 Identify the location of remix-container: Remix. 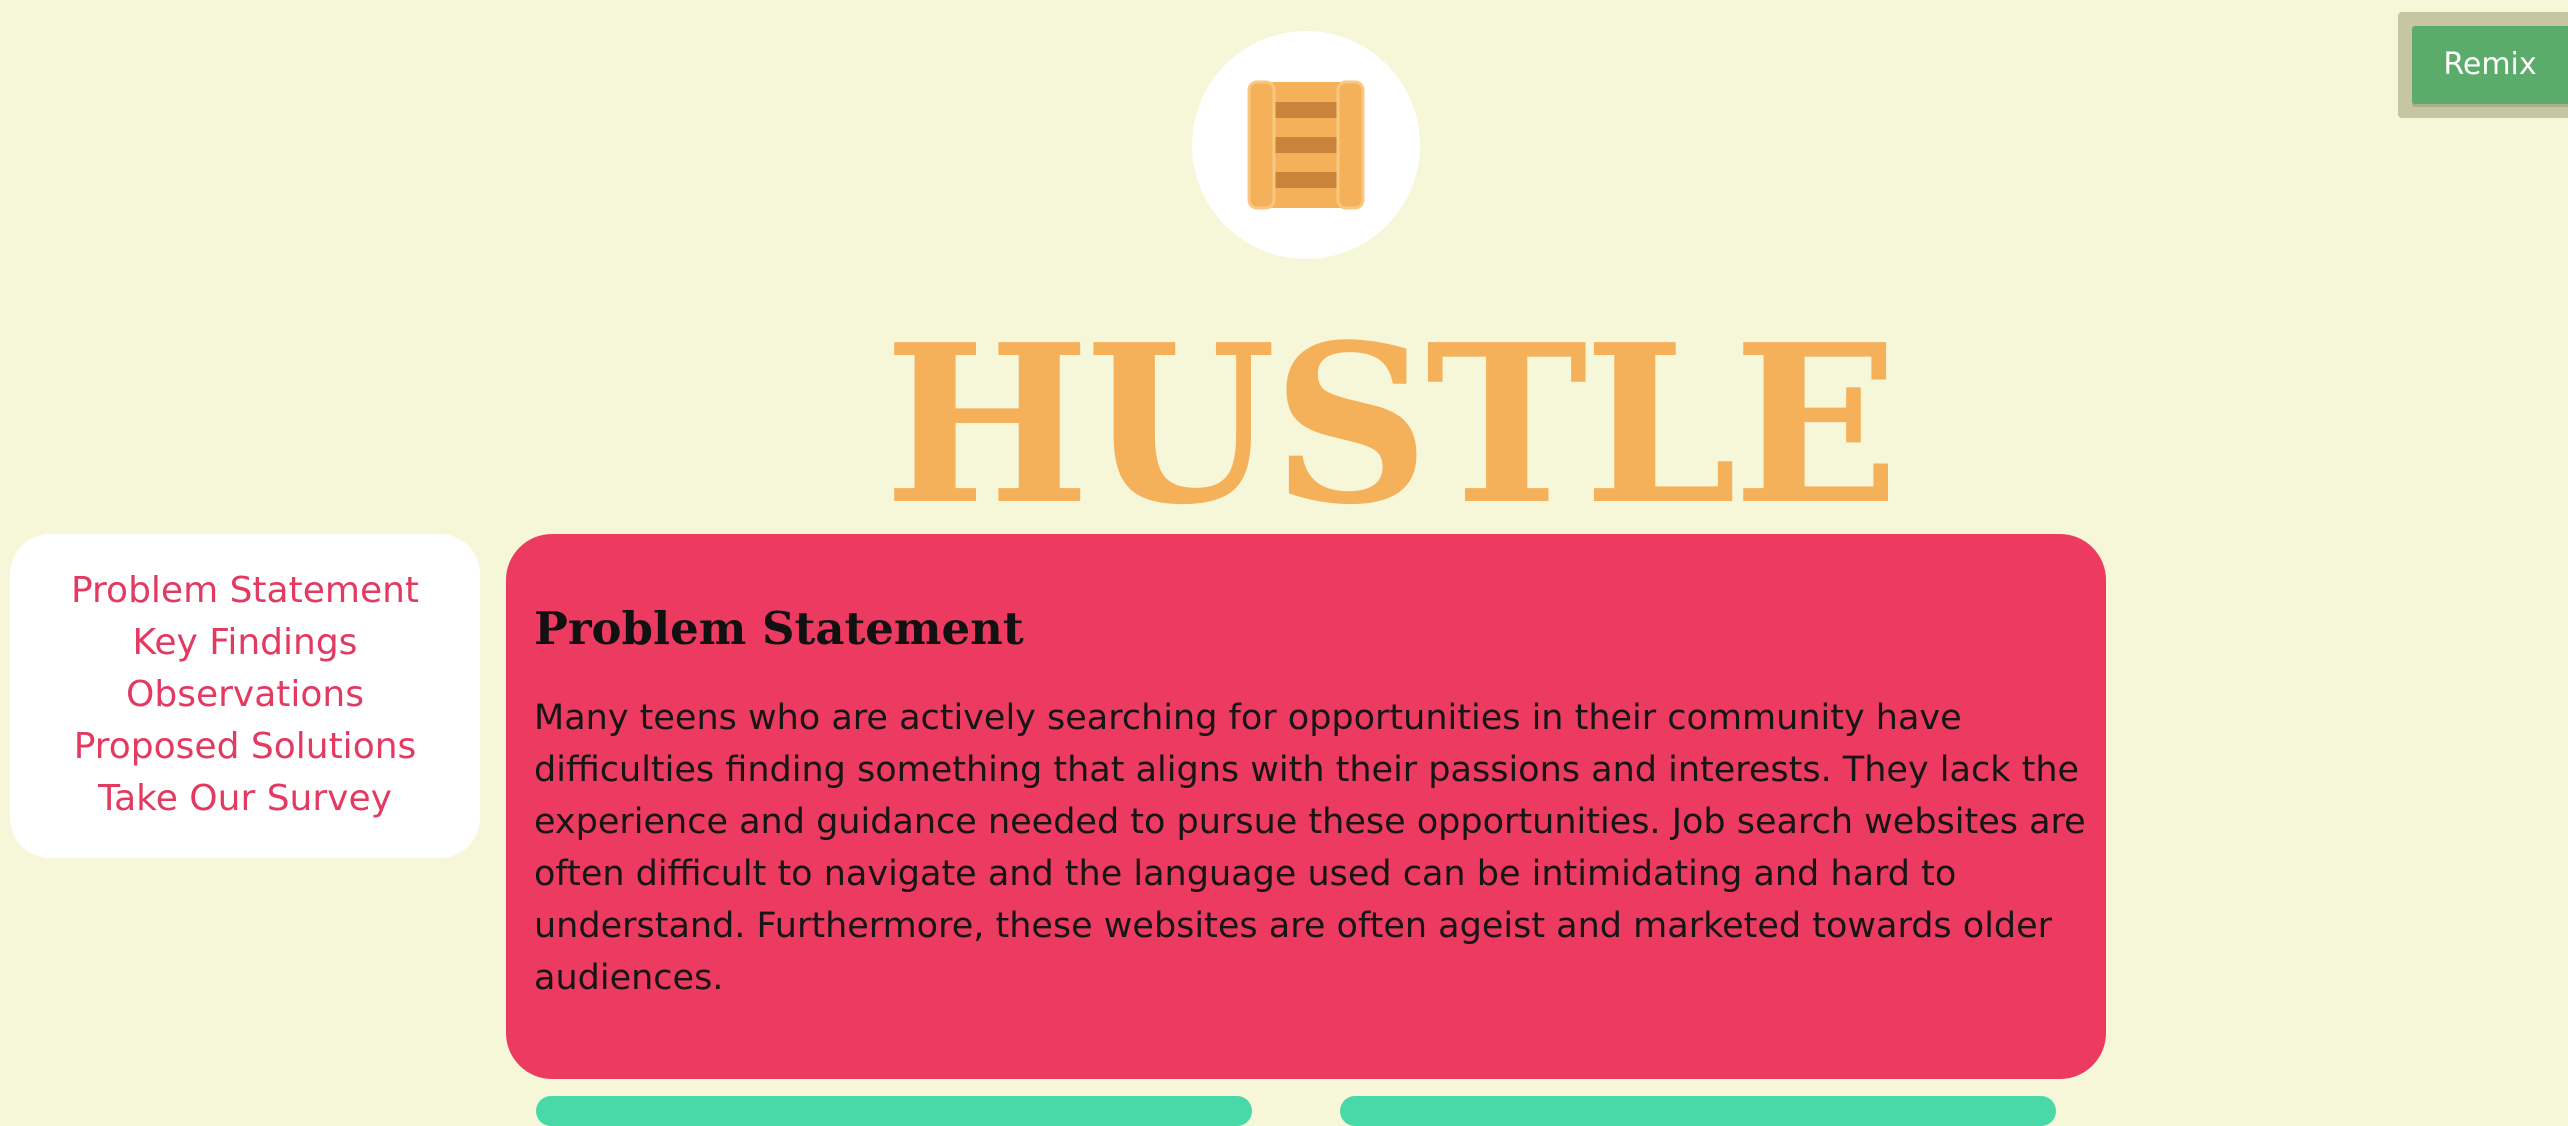
(2483, 65).